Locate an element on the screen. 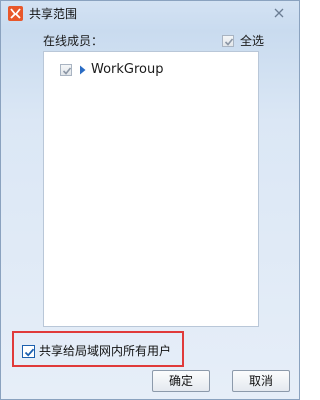 This screenshot has width=320, height=400. workgroup-check-icon is located at coordinates (66, 70).